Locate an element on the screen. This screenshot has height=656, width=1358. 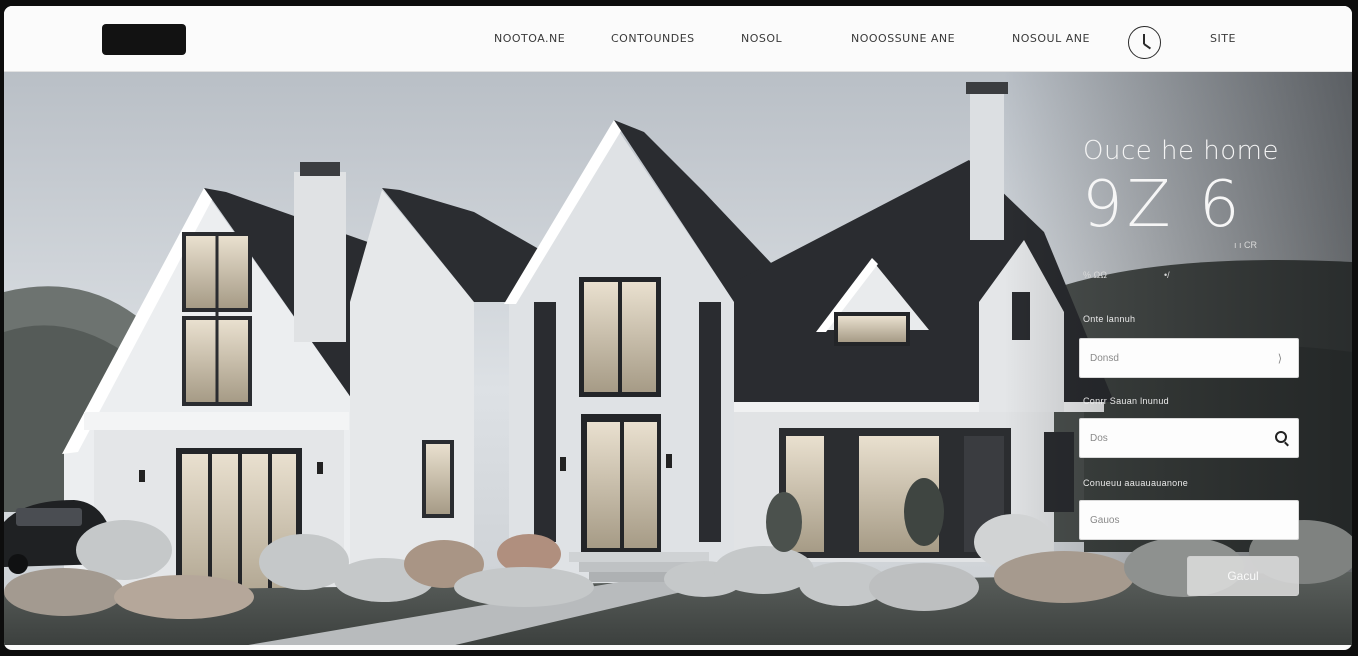
select-field-1-input is located at coordinates (1180, 358).